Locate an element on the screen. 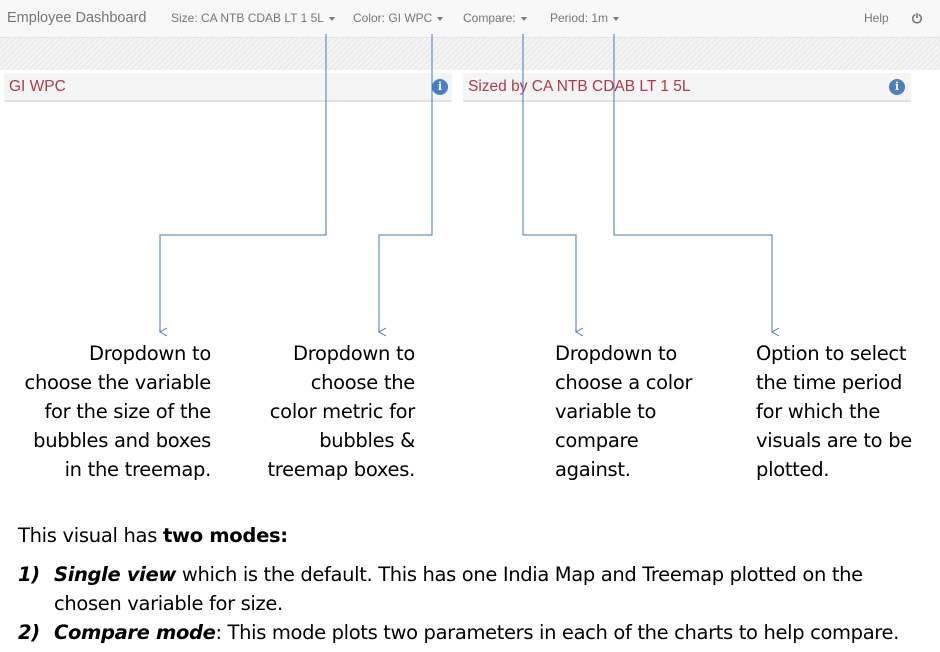  callout-line: bubbles & is located at coordinates (367, 440).